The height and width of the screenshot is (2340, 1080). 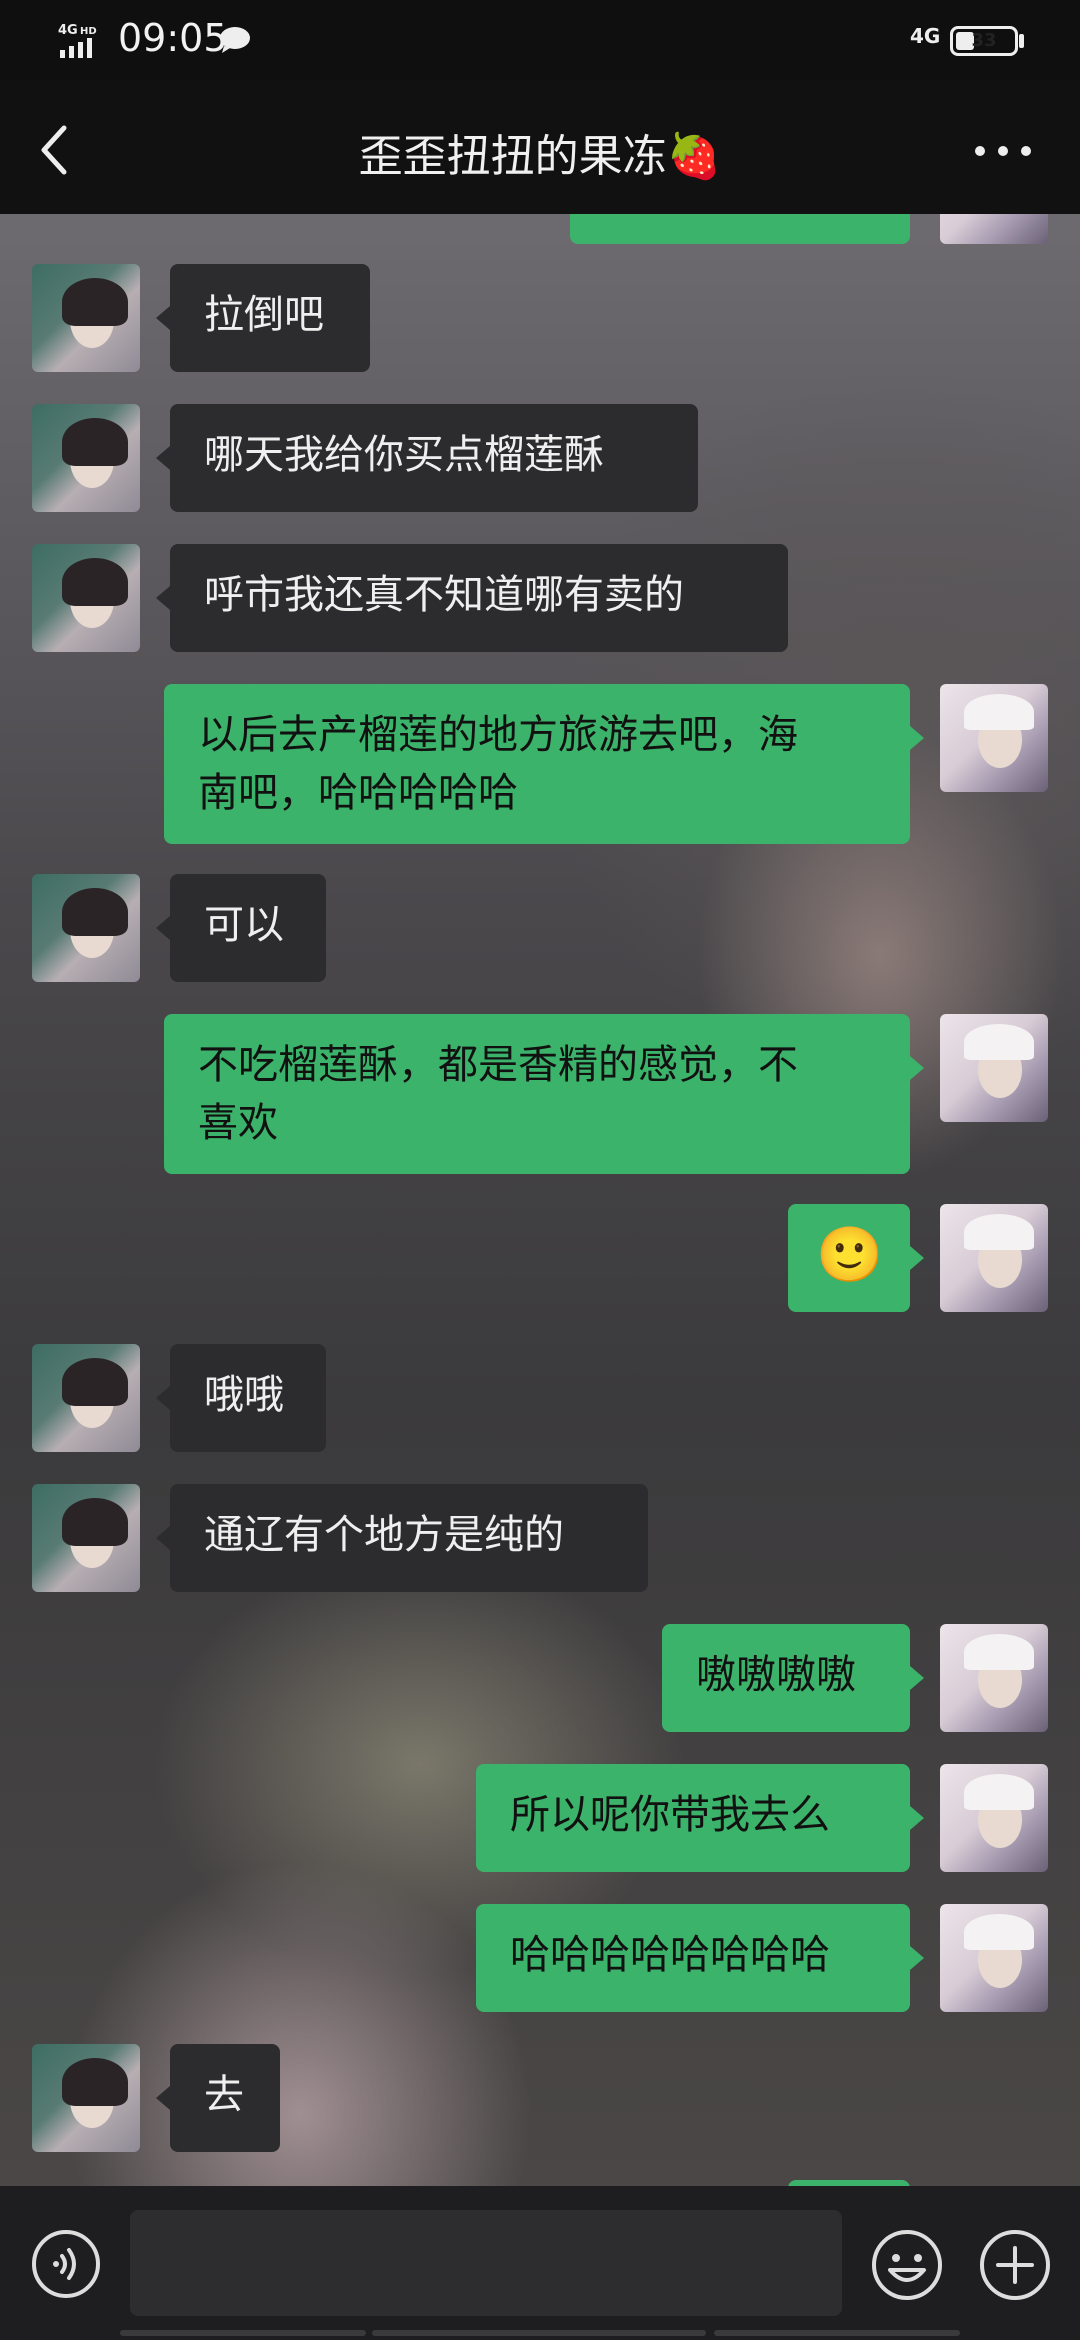 What do you see at coordinates (849, 1258) in the screenshot?
I see `outgoing-message: 🙂` at bounding box center [849, 1258].